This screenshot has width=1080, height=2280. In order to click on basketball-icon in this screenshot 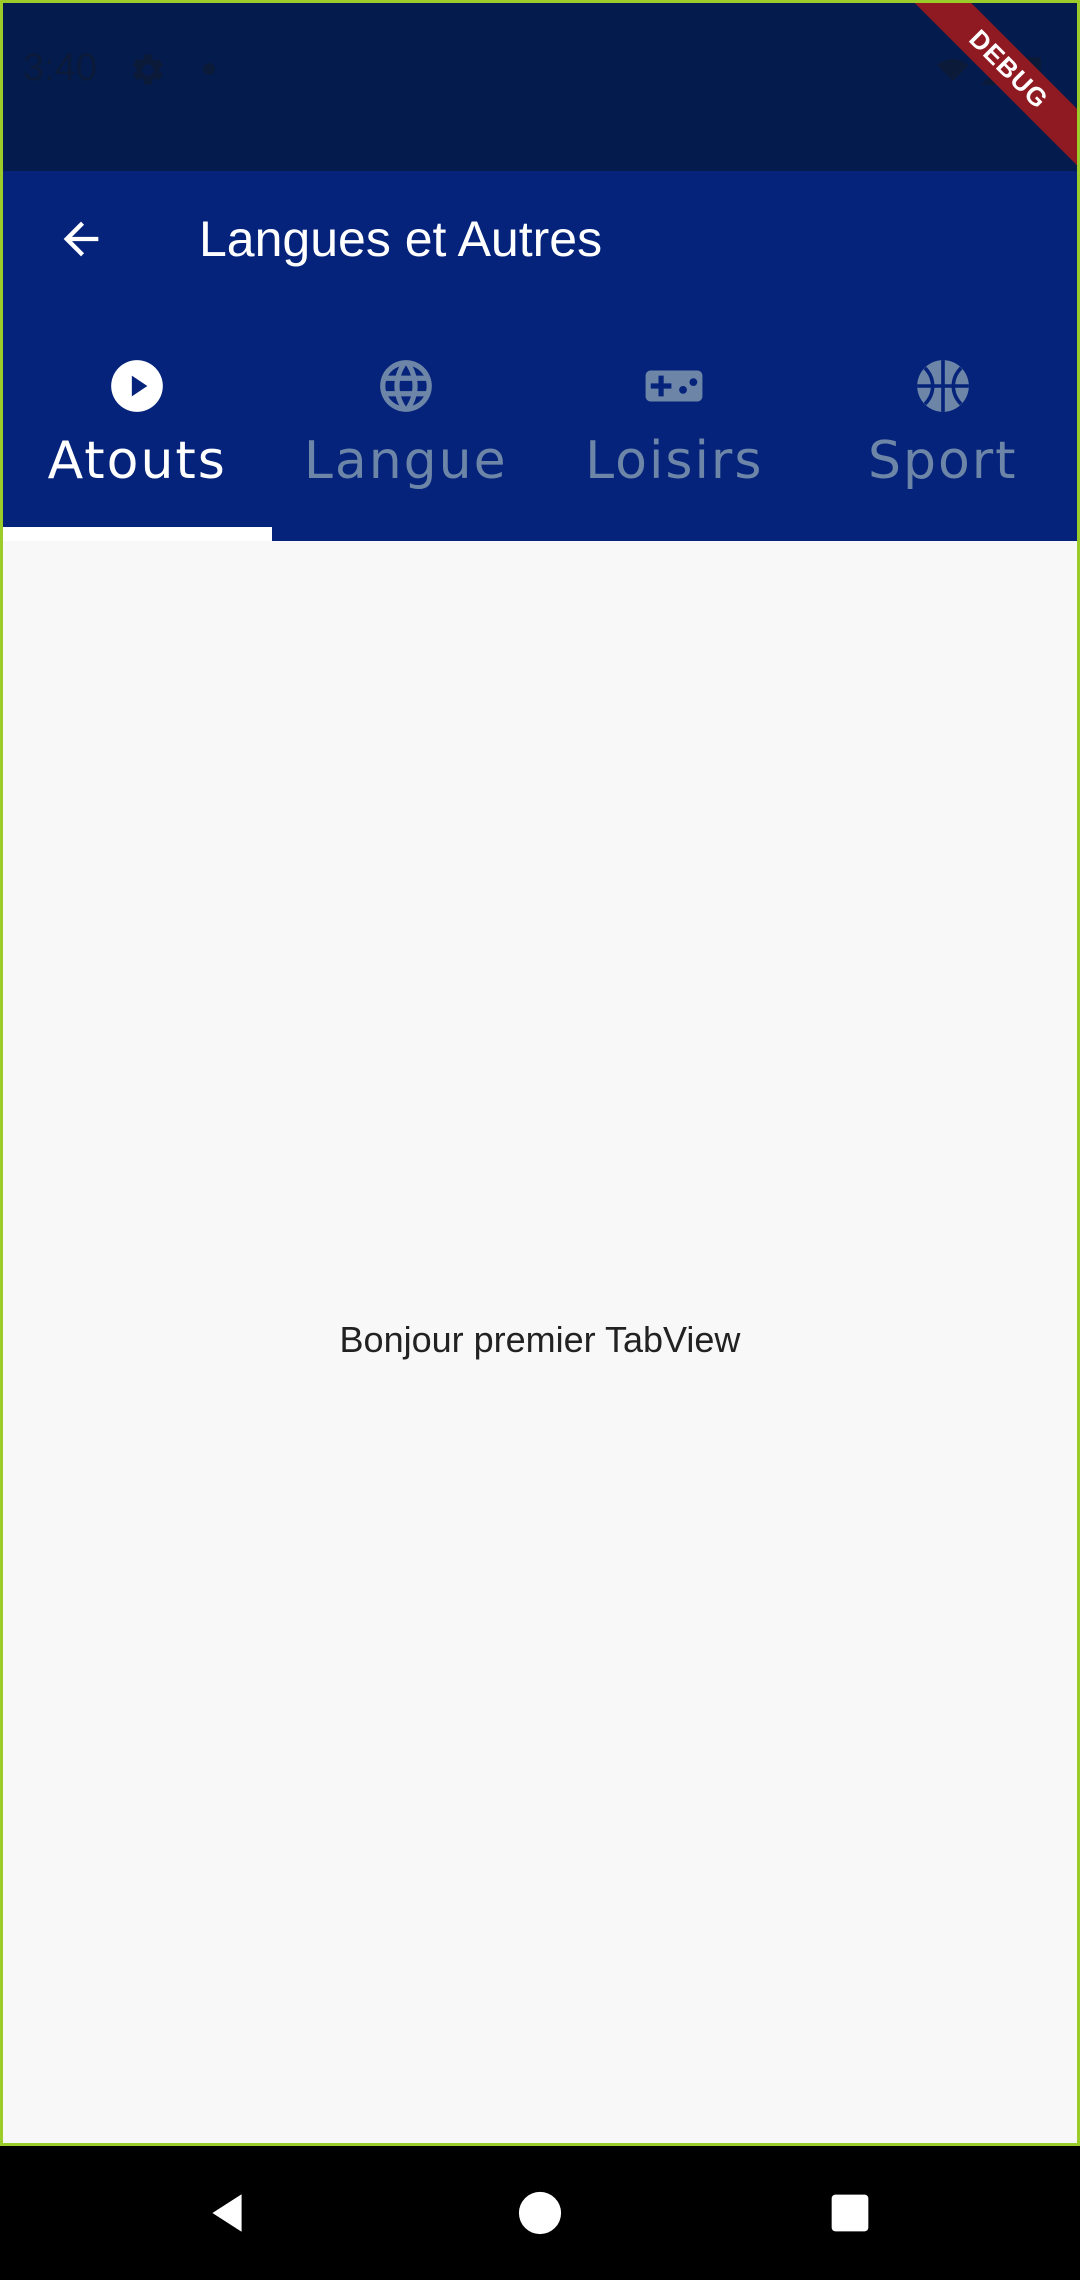, I will do `click(943, 386)`.